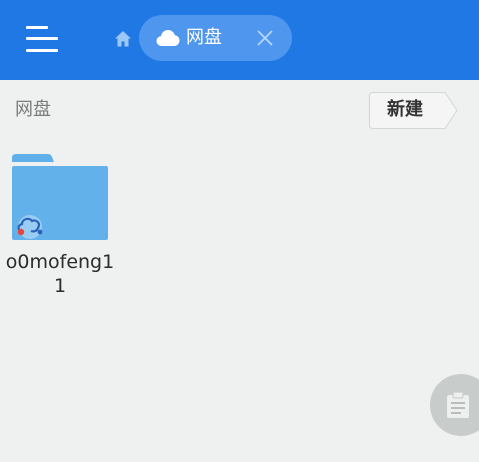  I want to click on new-button: 新建, so click(413, 110).